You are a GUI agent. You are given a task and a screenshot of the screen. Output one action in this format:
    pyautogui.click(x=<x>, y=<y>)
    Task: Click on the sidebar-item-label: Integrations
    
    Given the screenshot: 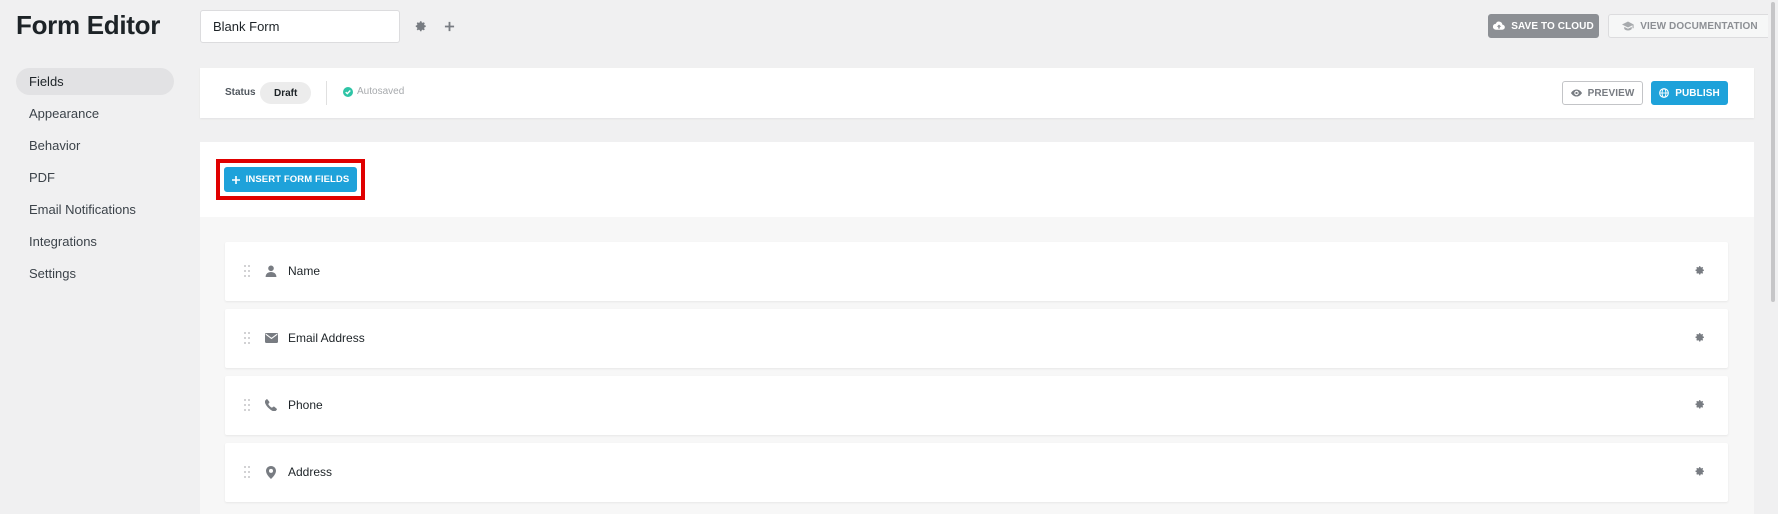 What is the action you would take?
    pyautogui.click(x=63, y=241)
    